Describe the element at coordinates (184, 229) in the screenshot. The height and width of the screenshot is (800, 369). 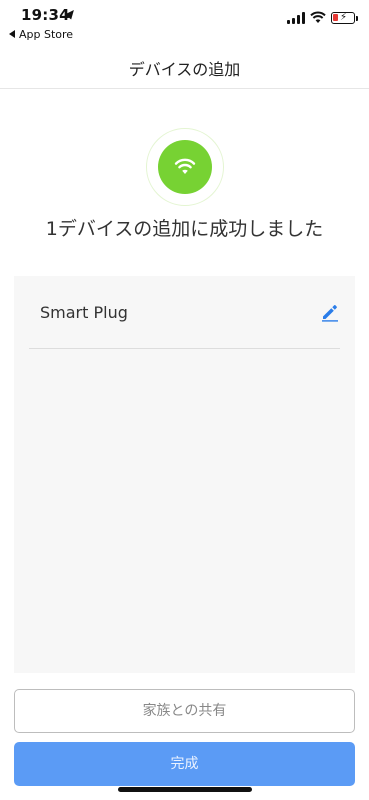
I see `success-message: 1デバイスの追加に成功しました` at that location.